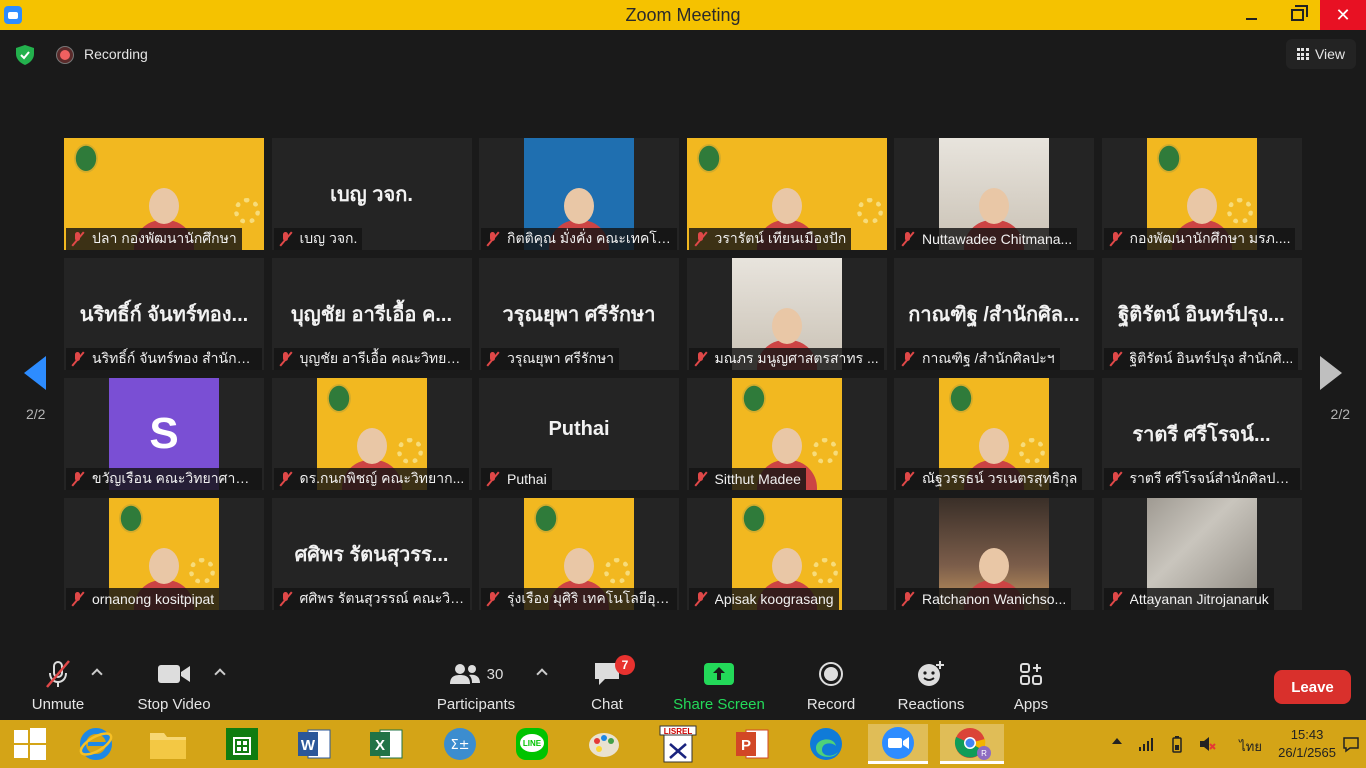 Image resolution: width=1366 pixels, height=768 pixels. I want to click on participant-tile: ณัฐวรรธน์ วรเนตรสุทธิกุล, so click(994, 434).